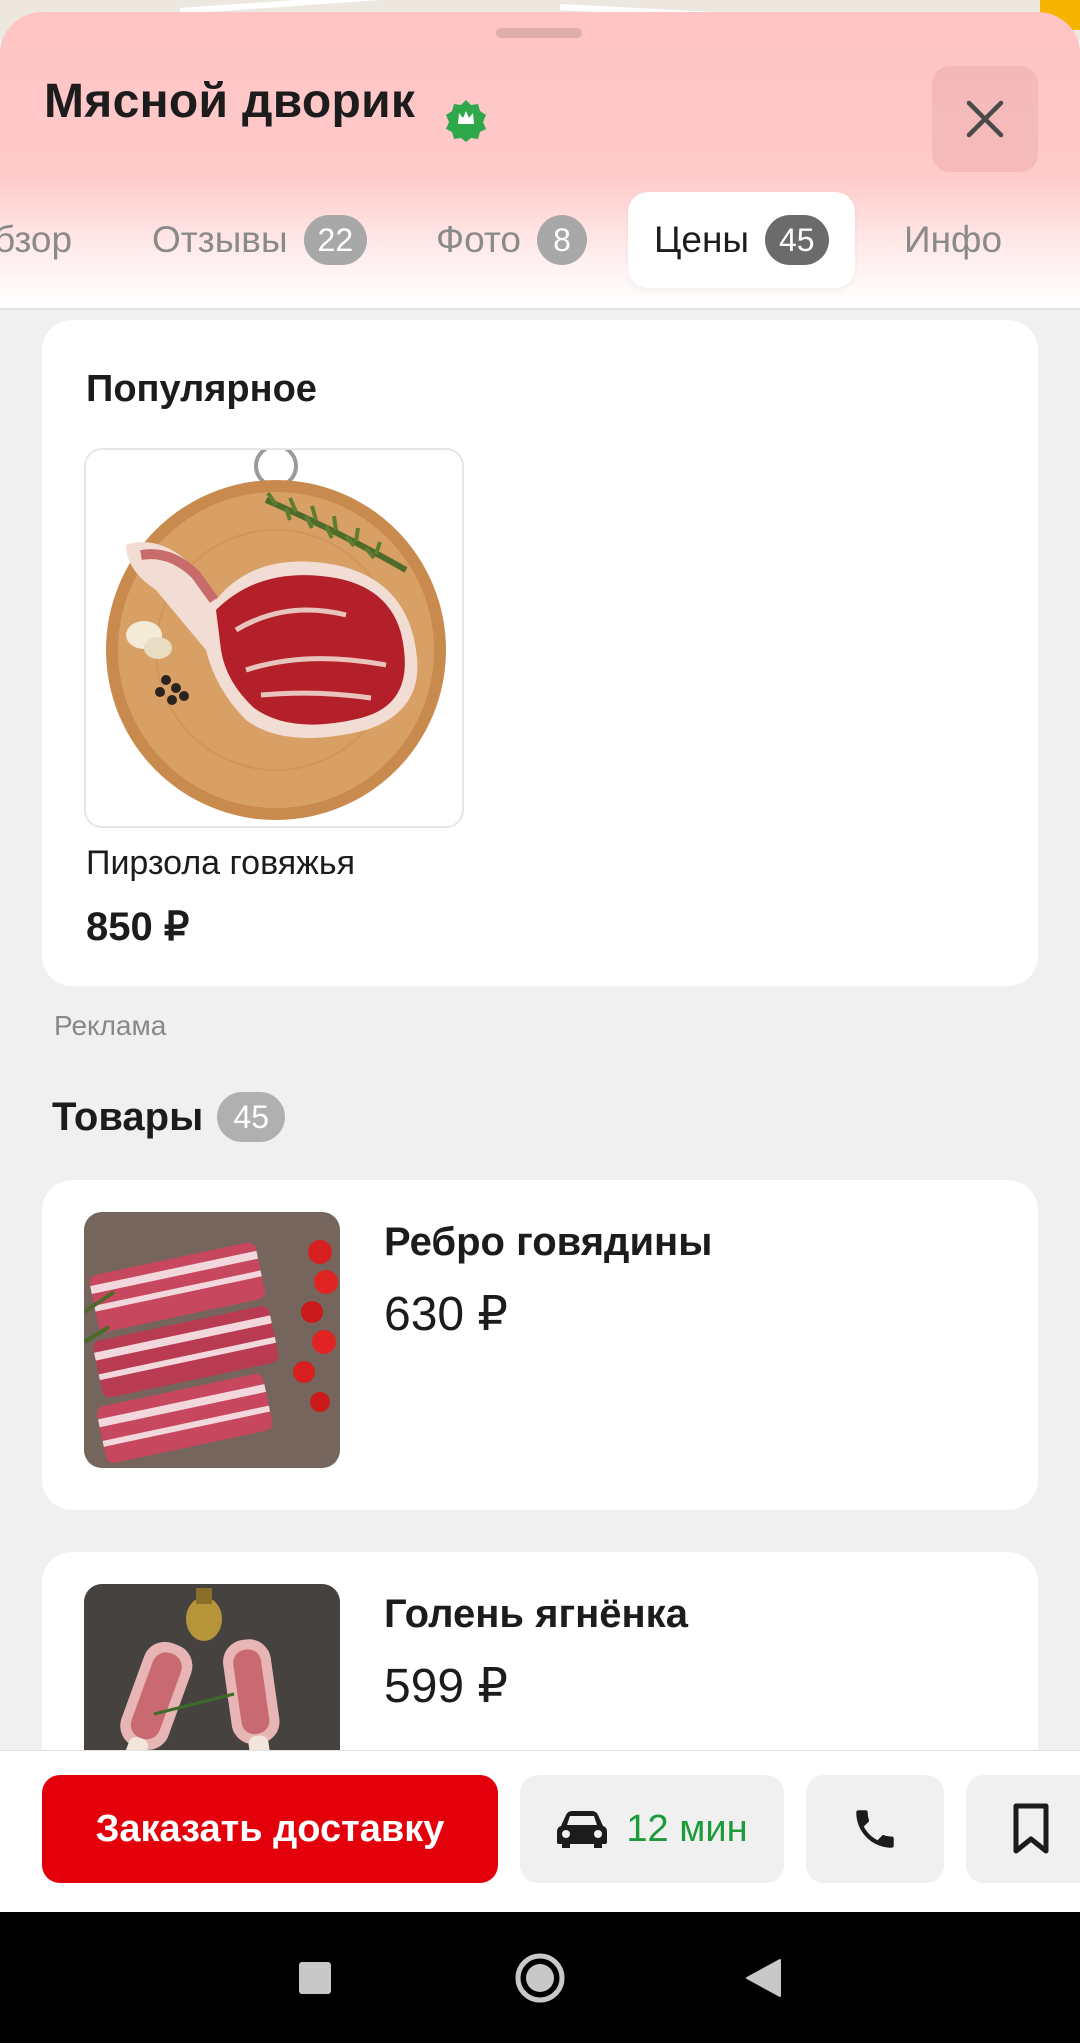 This screenshot has height=2043, width=1080. What do you see at coordinates (796, 240) in the screenshot?
I see `tab-count-badge: 45` at bounding box center [796, 240].